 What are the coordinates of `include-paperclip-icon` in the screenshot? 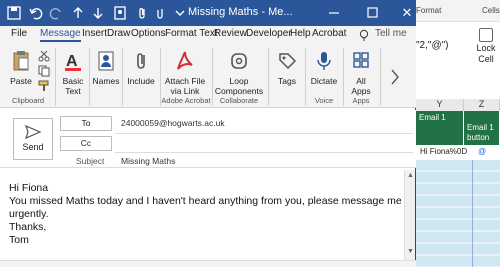 It's located at (141, 61).